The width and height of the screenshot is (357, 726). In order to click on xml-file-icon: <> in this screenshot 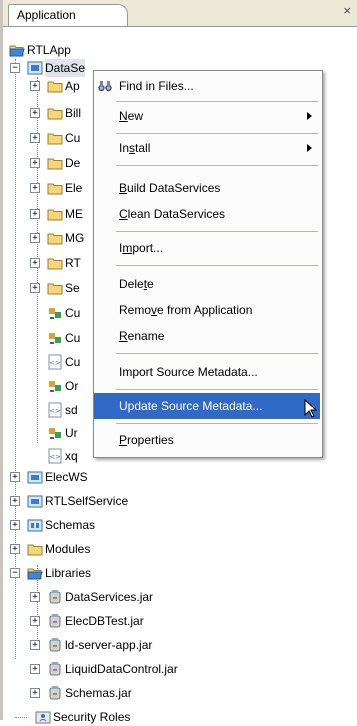, I will do `click(55, 410)`.